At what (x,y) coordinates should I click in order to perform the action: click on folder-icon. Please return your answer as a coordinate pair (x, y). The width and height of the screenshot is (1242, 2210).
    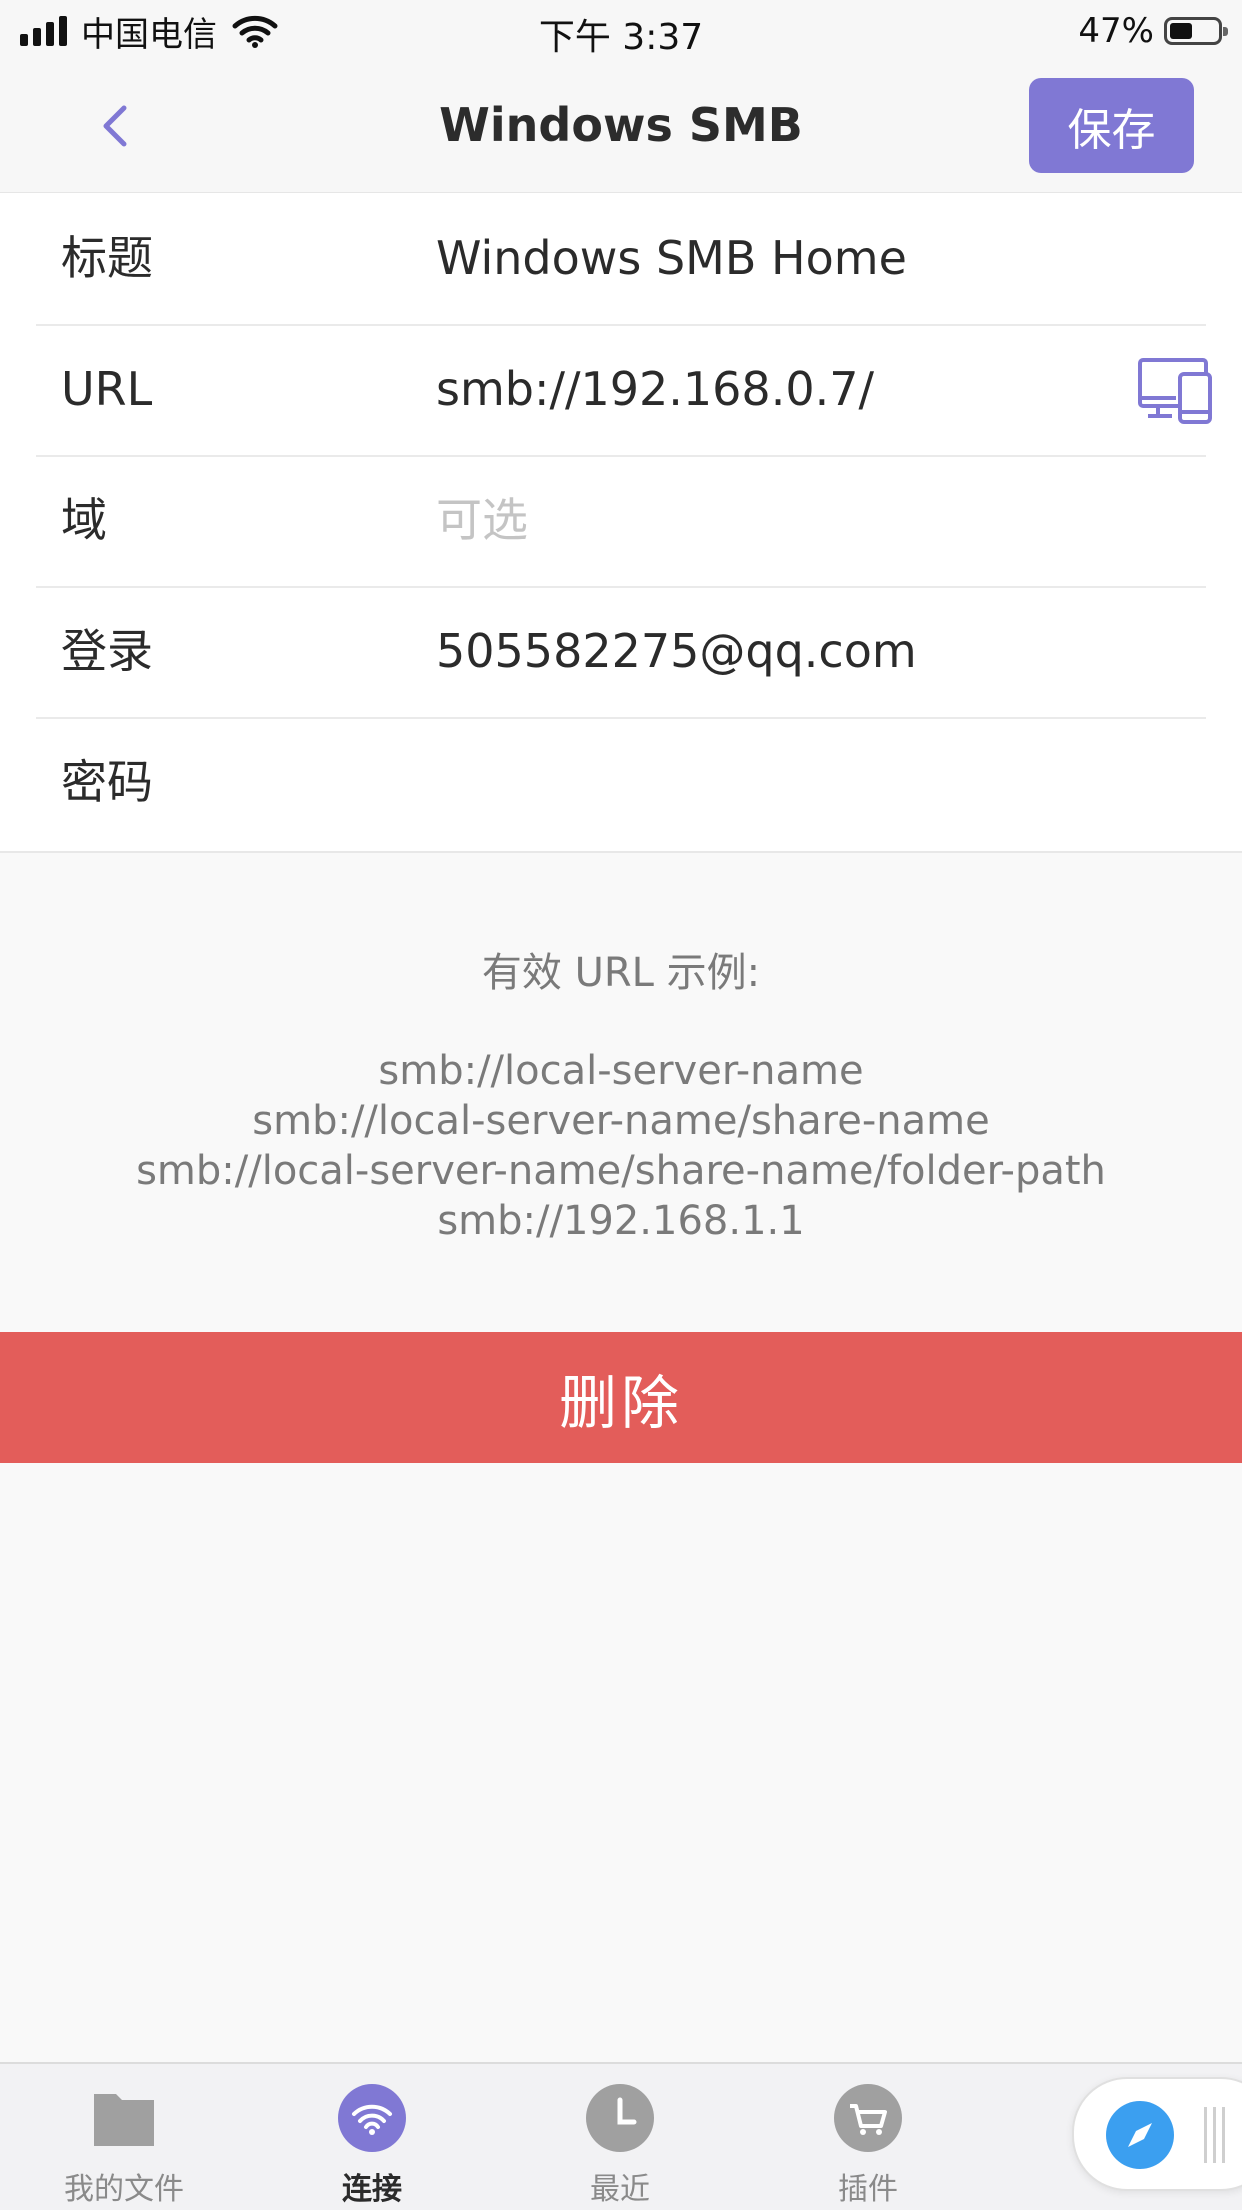
    Looking at the image, I should click on (124, 2120).